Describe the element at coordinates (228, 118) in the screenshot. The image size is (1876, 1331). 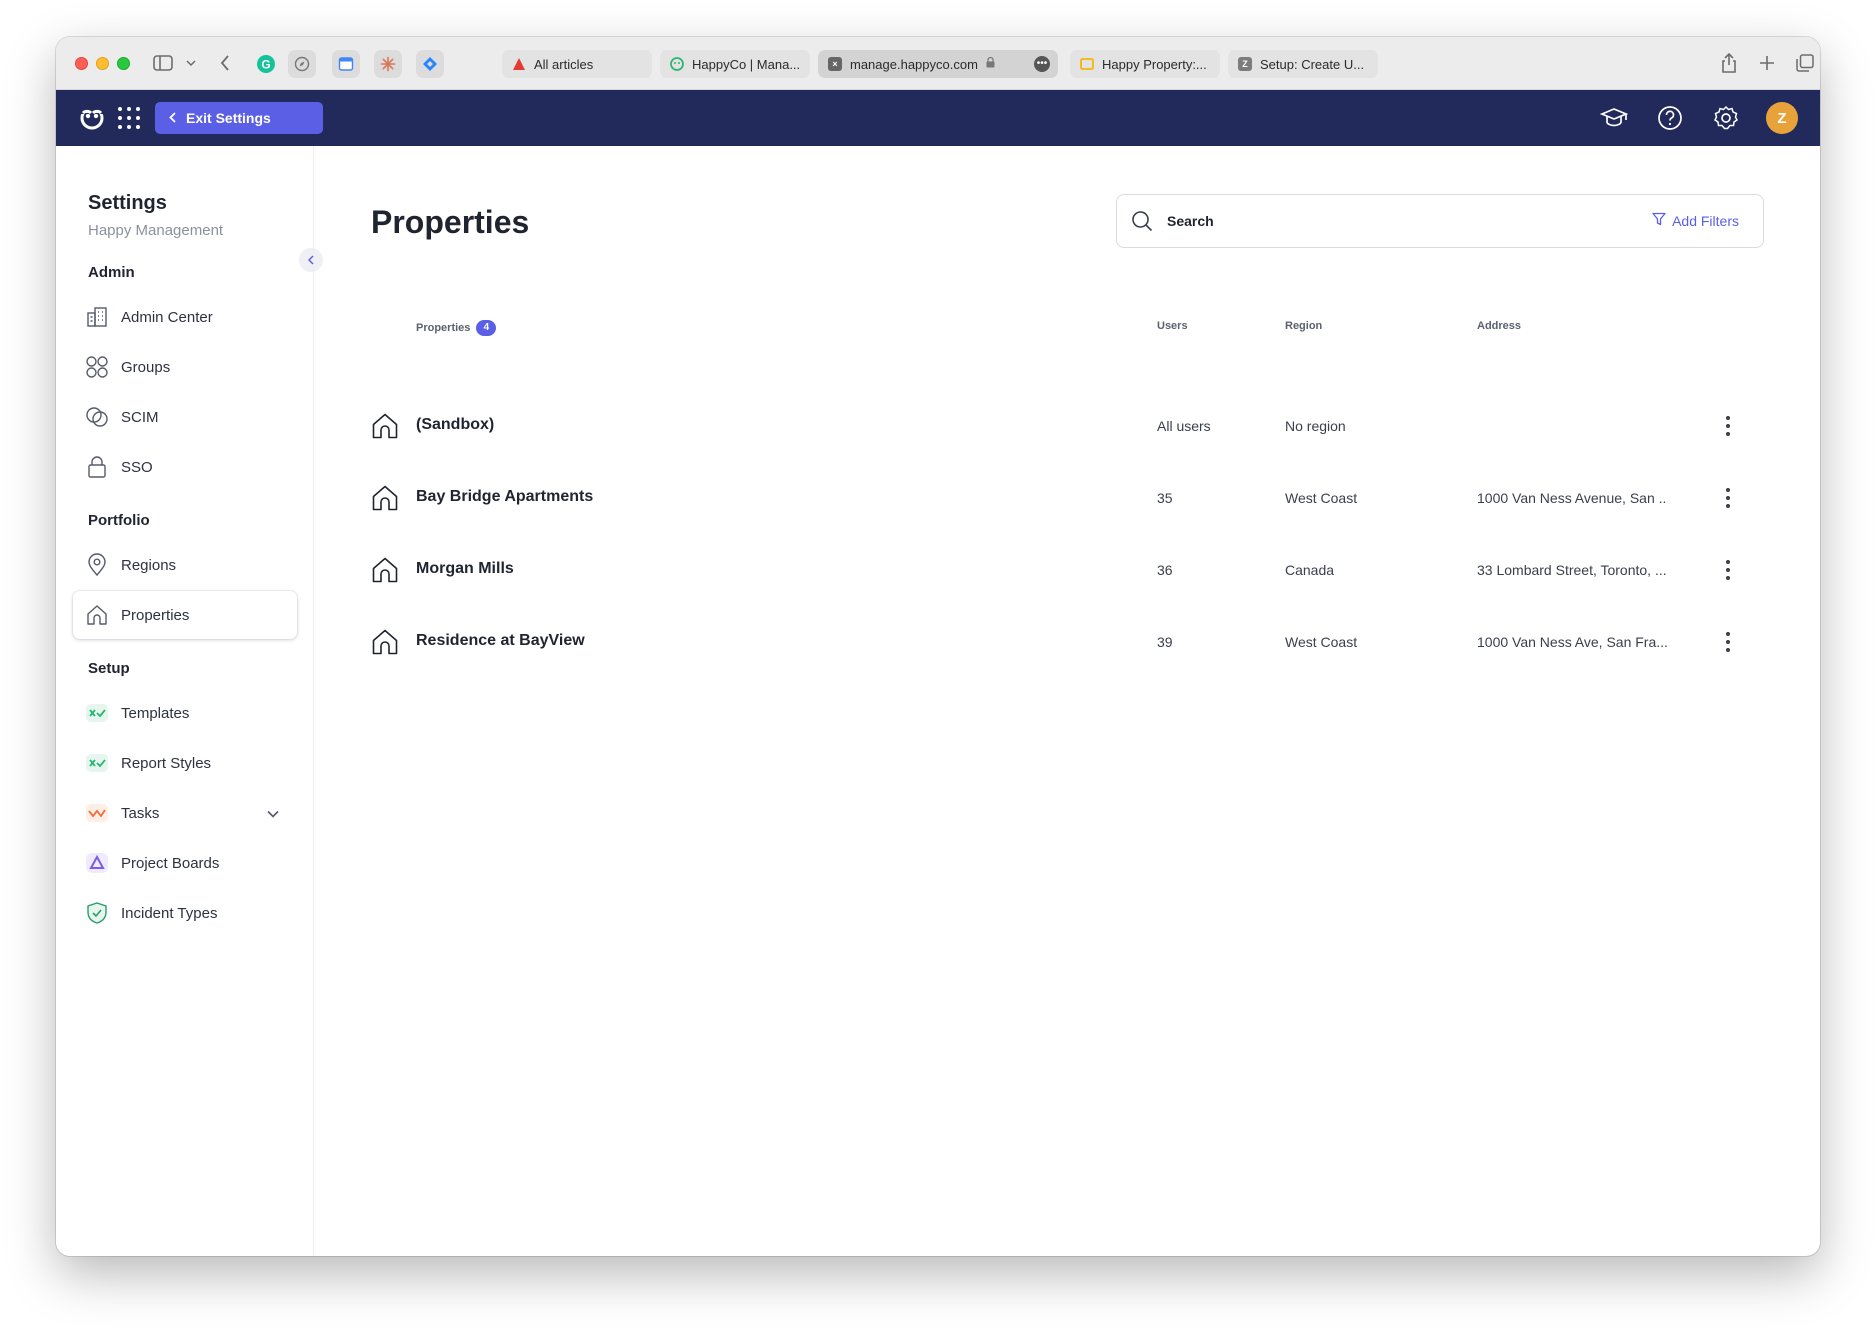
I see `exit-settings-label: Exit Settings` at that location.